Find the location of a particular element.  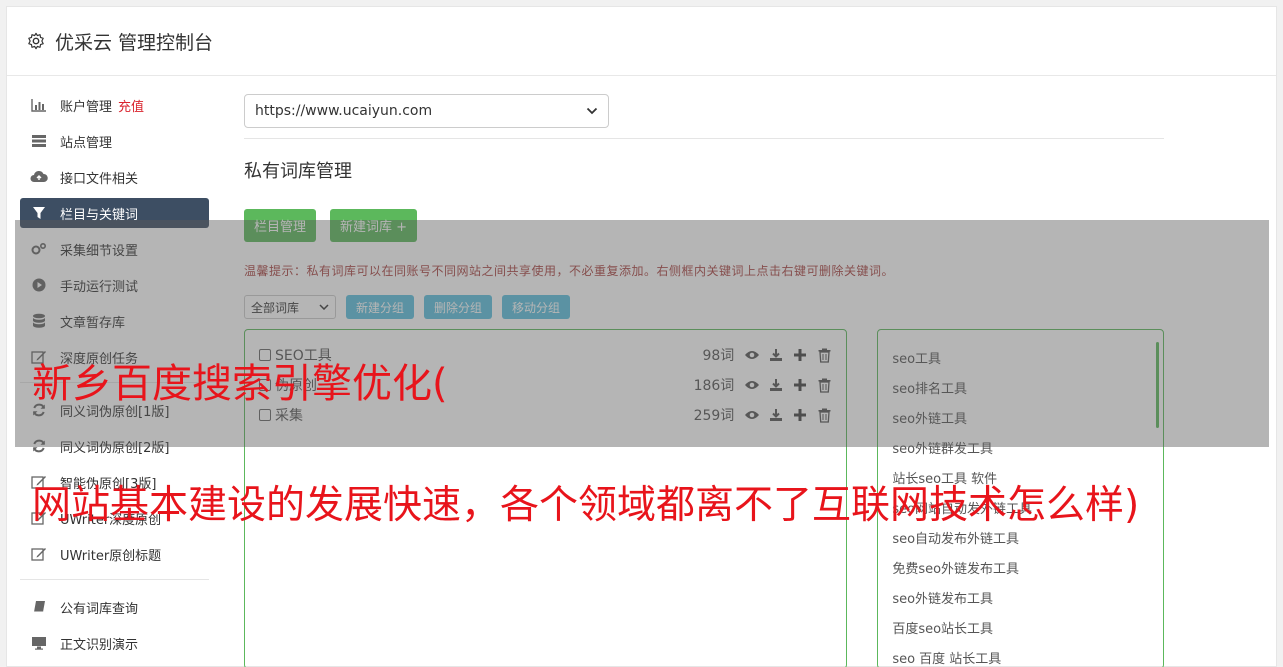

keyword-item: seo外链发布工具 is located at coordinates (1020, 597).